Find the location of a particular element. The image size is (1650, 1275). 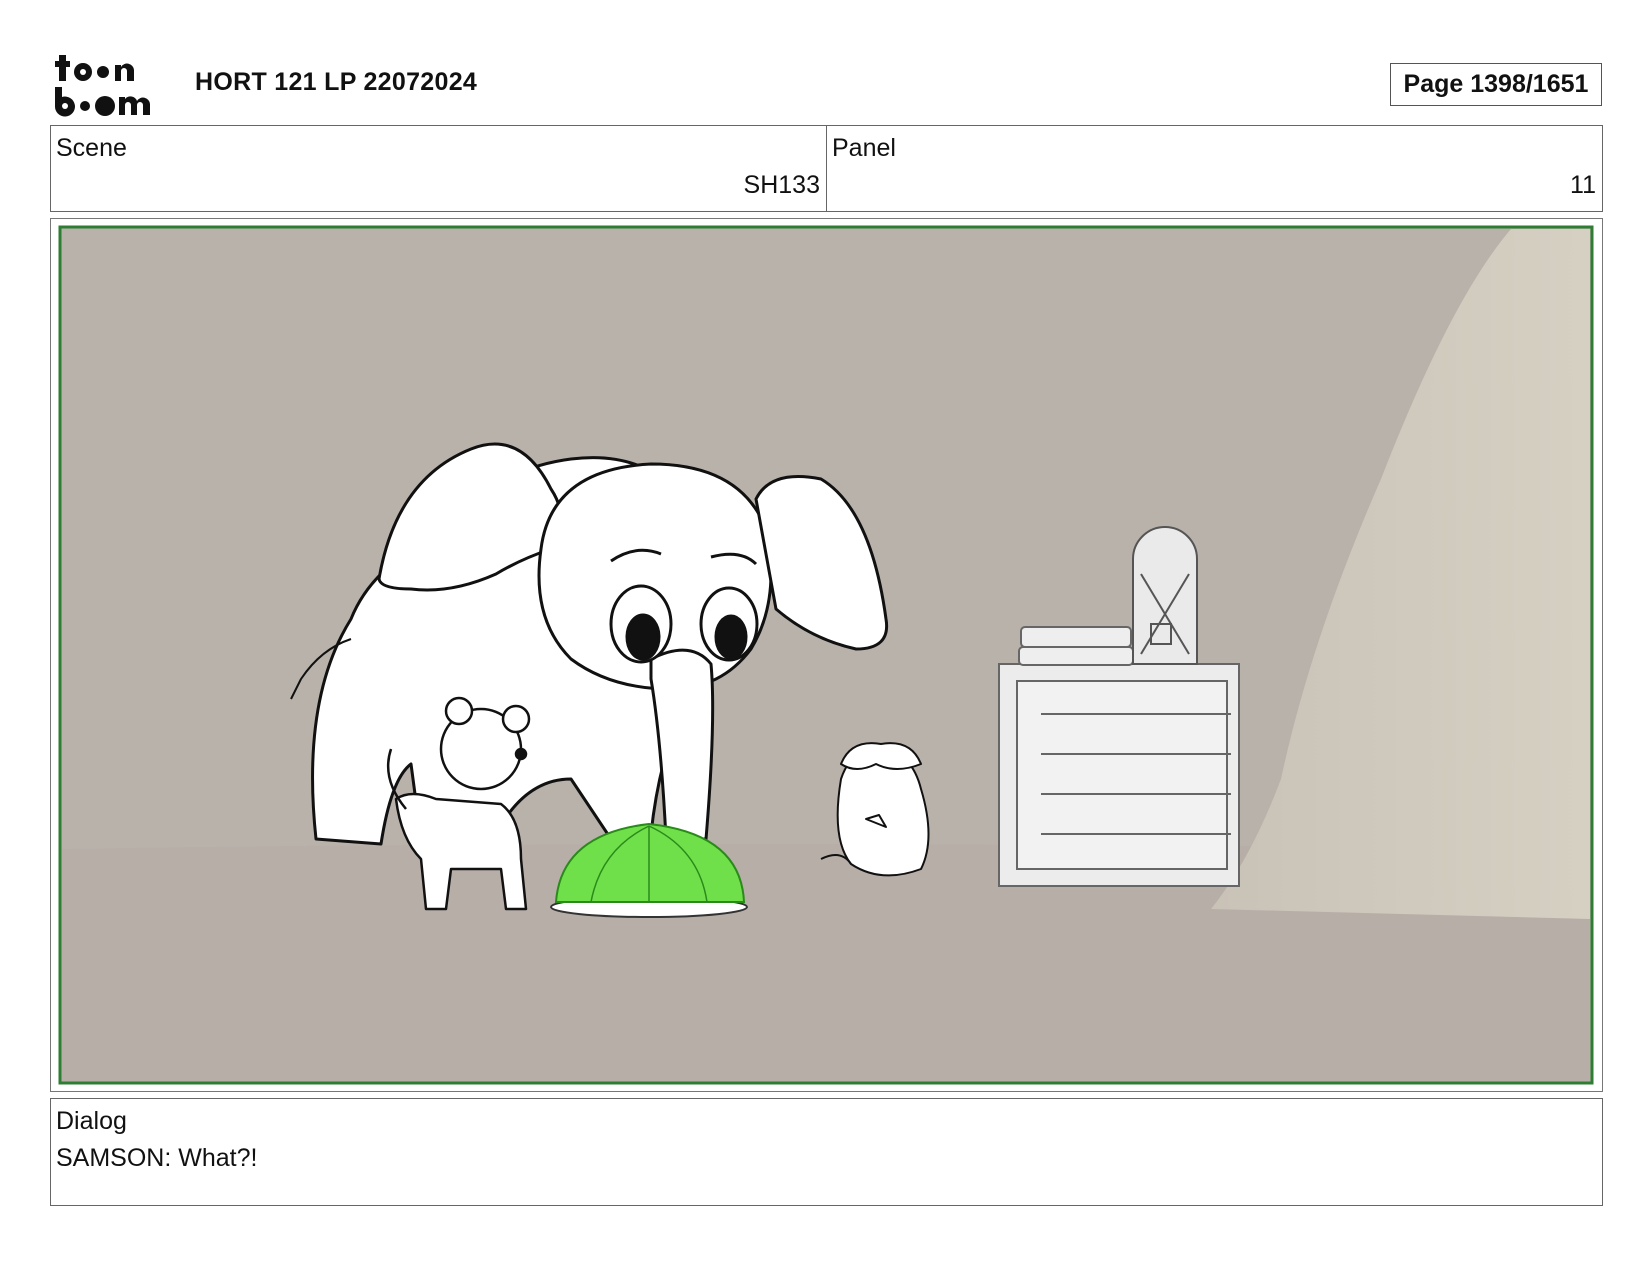

document-title: HORT 121 LP 22072024 is located at coordinates (336, 82).